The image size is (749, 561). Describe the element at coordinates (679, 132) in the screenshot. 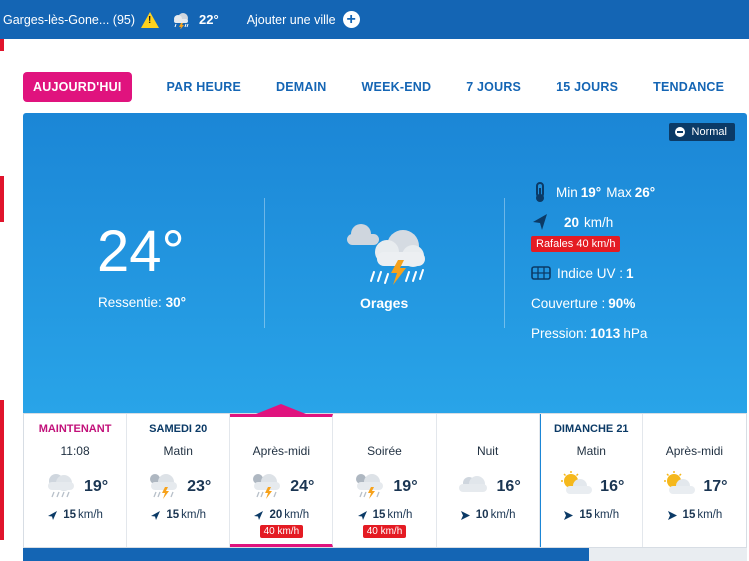

I see `minus-circle-icon` at that location.